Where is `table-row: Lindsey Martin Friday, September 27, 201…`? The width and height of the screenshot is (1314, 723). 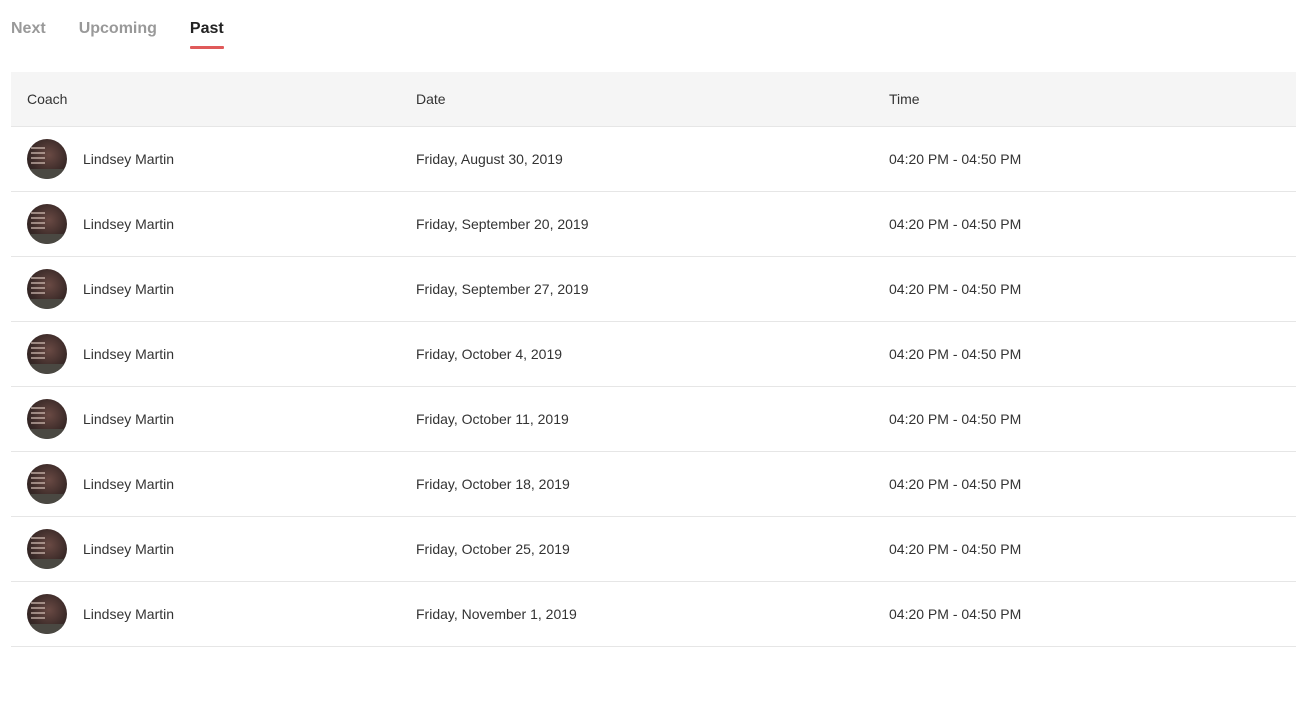 table-row: Lindsey Martin Friday, September 27, 201… is located at coordinates (653, 289).